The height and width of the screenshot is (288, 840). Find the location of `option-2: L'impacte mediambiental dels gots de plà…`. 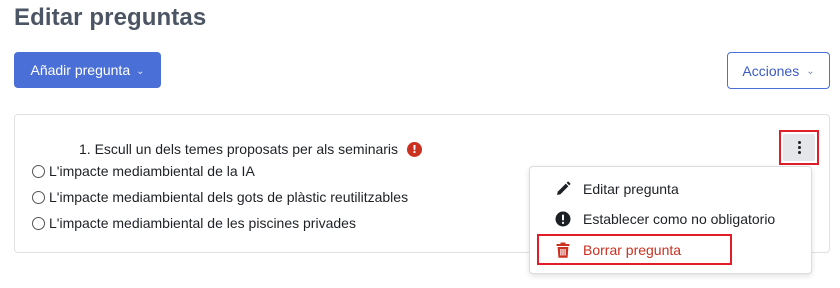

option-2: L'impacte mediambiental dels gots de plà… is located at coordinates (220, 197).